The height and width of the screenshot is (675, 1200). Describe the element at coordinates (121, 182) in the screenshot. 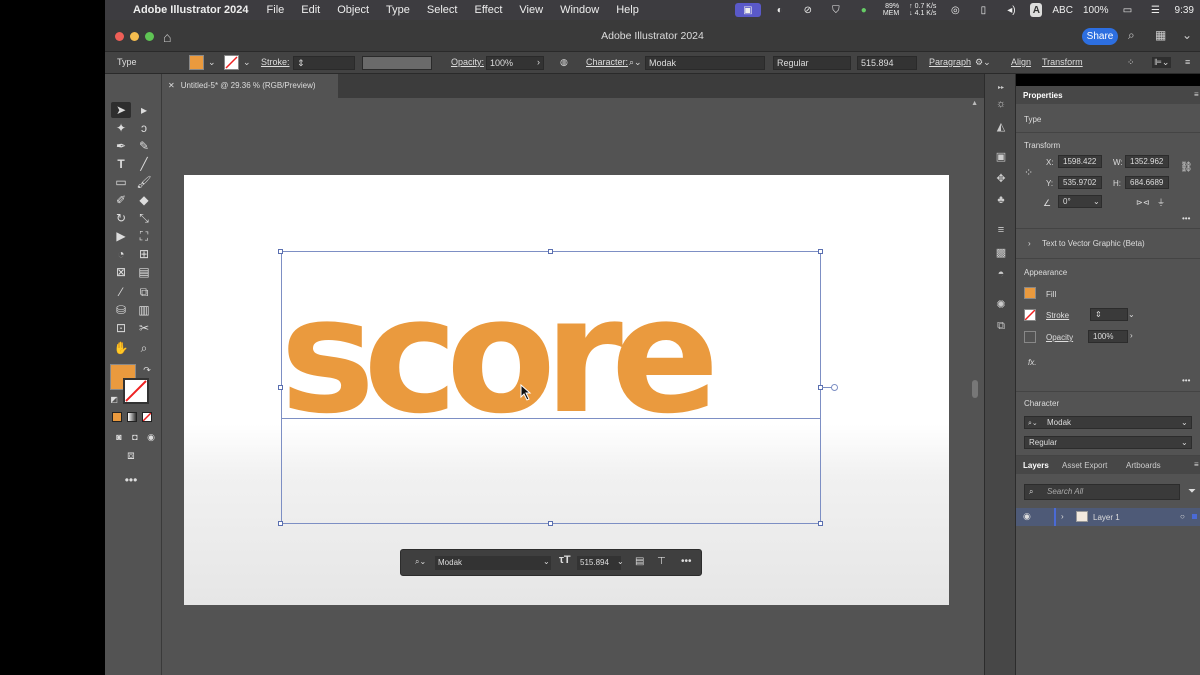

I see `rectangle-tool-icon: ▭` at that location.